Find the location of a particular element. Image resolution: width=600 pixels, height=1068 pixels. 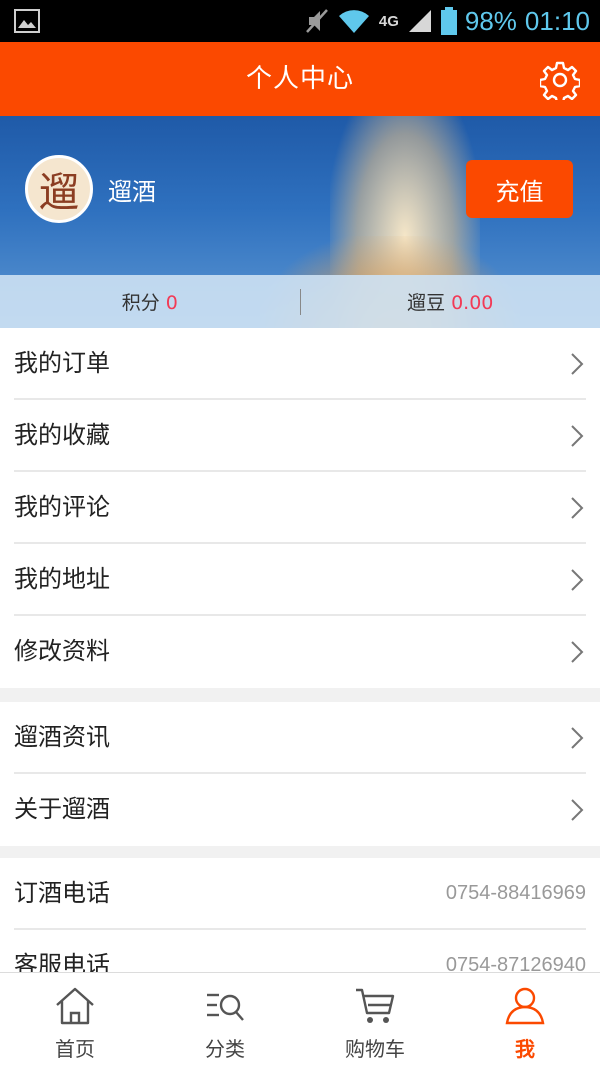

category-search-icon is located at coordinates (225, 1006).